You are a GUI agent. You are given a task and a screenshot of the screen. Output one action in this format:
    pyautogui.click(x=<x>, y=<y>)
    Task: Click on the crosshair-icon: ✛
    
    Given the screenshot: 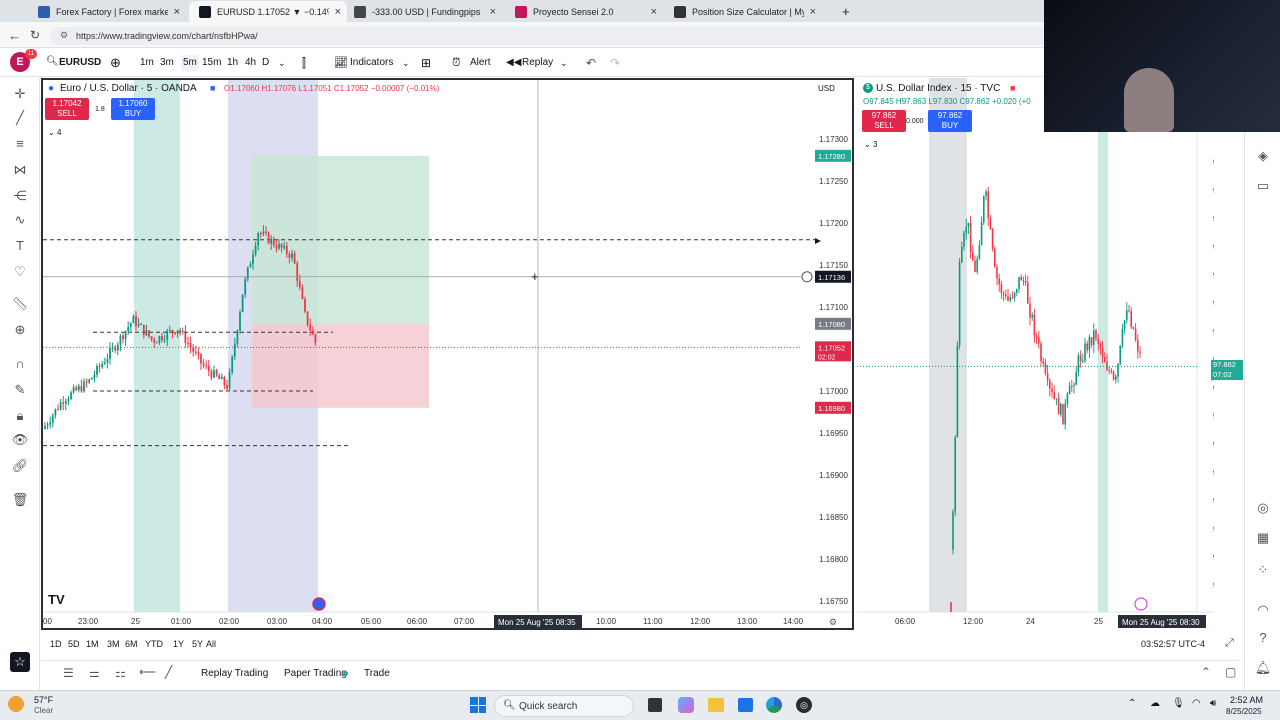 What is the action you would take?
    pyautogui.click(x=20, y=94)
    